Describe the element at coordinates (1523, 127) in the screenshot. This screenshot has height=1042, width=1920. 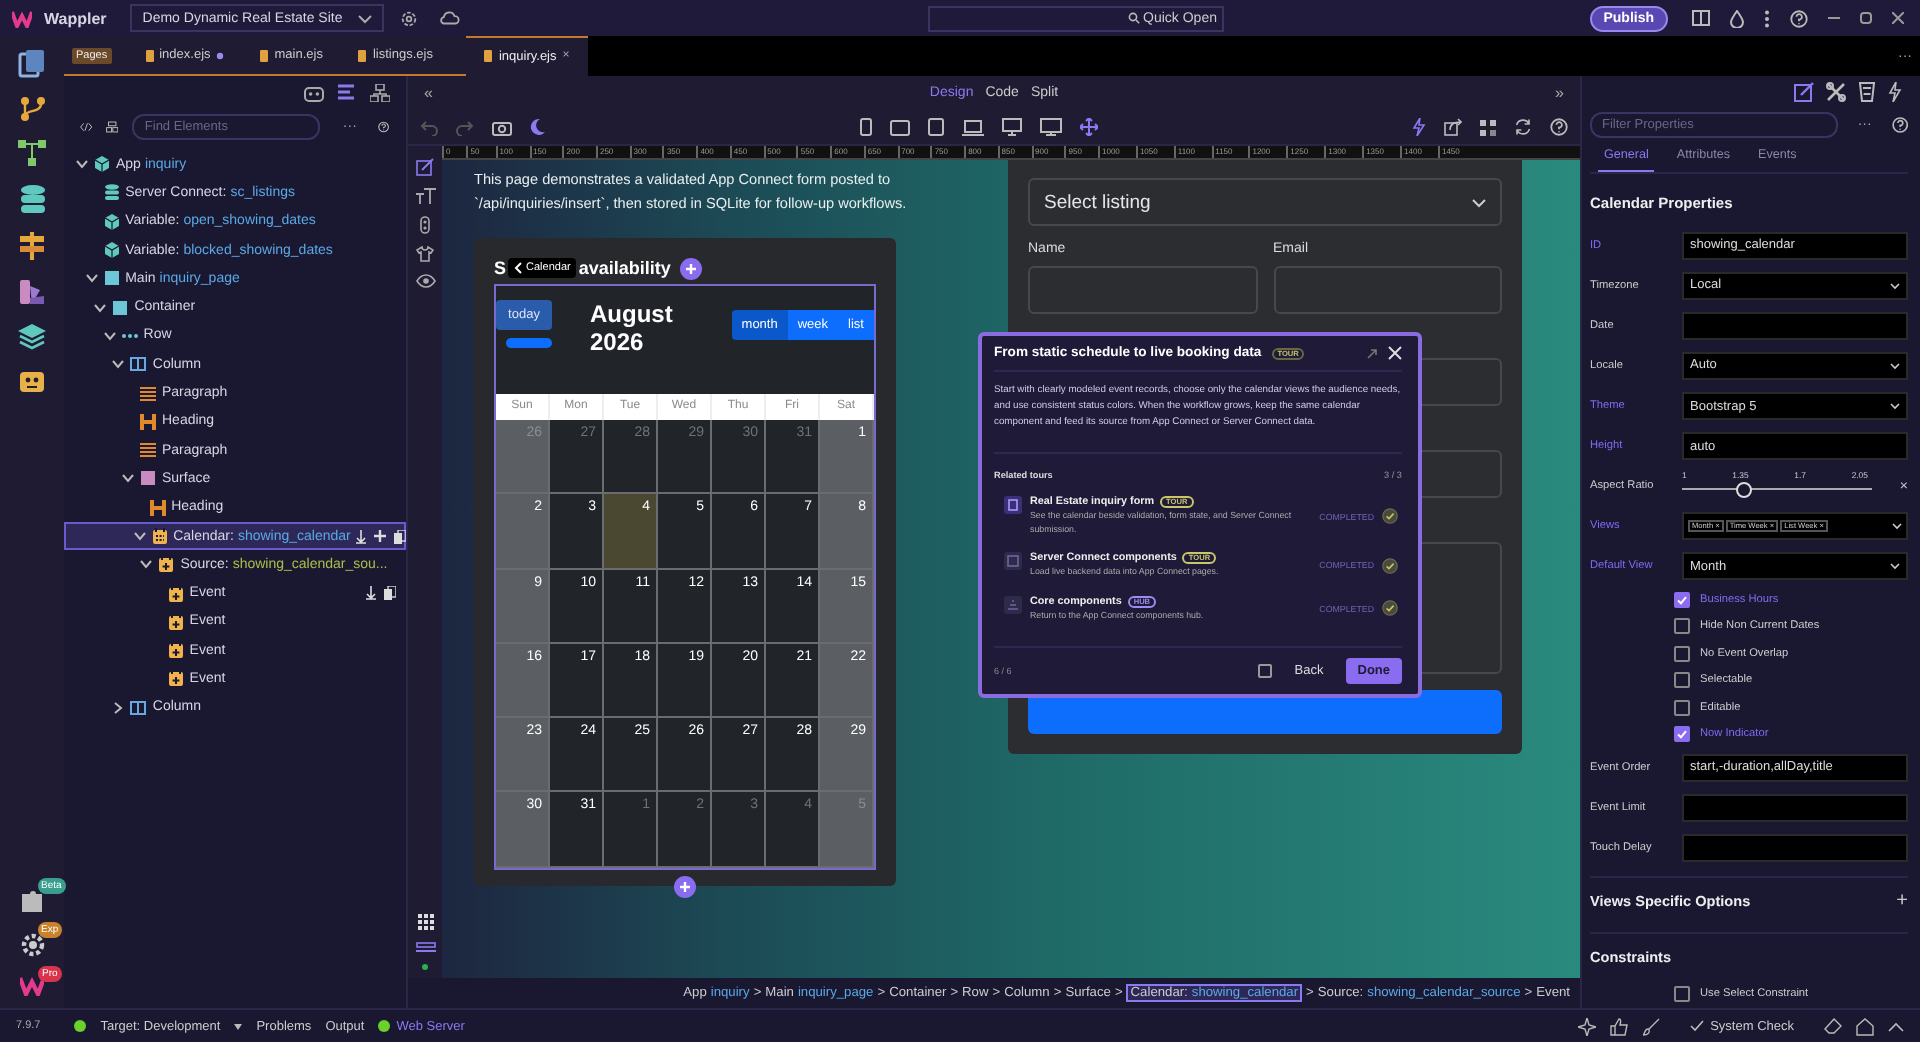
I see `refresh-icon` at that location.